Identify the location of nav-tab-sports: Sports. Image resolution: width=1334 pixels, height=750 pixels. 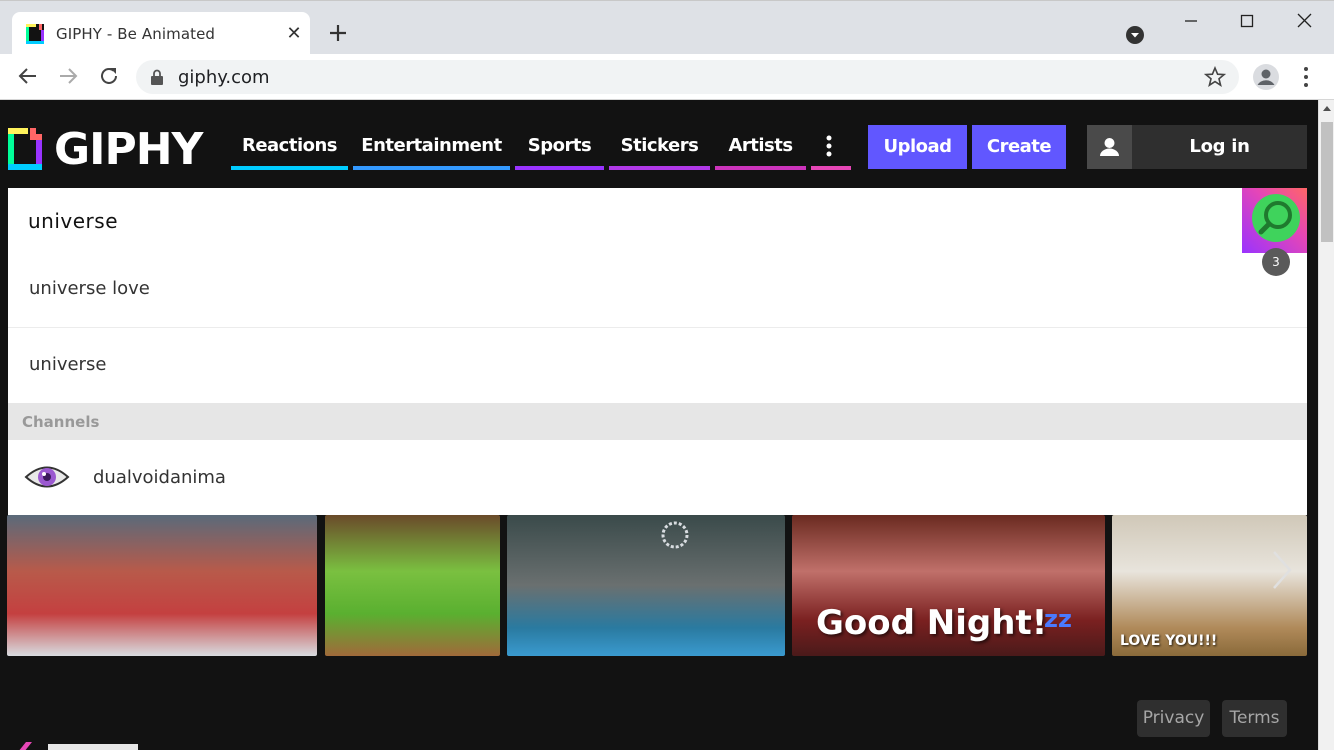
(559, 147).